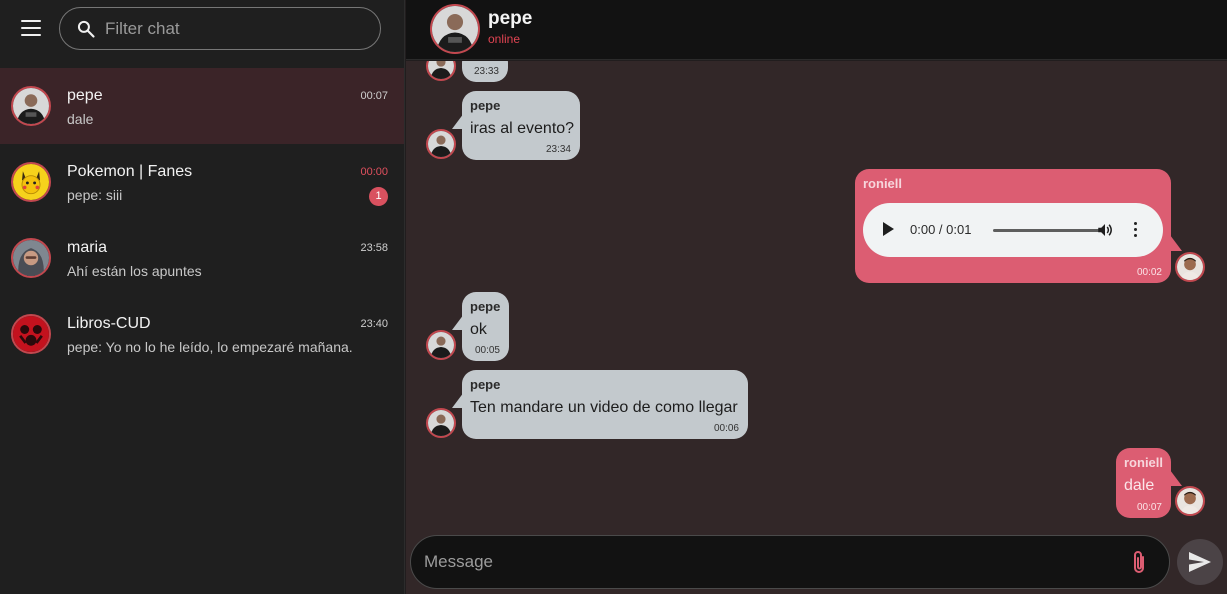  What do you see at coordinates (1139, 563) in the screenshot?
I see `paperclip-icon` at bounding box center [1139, 563].